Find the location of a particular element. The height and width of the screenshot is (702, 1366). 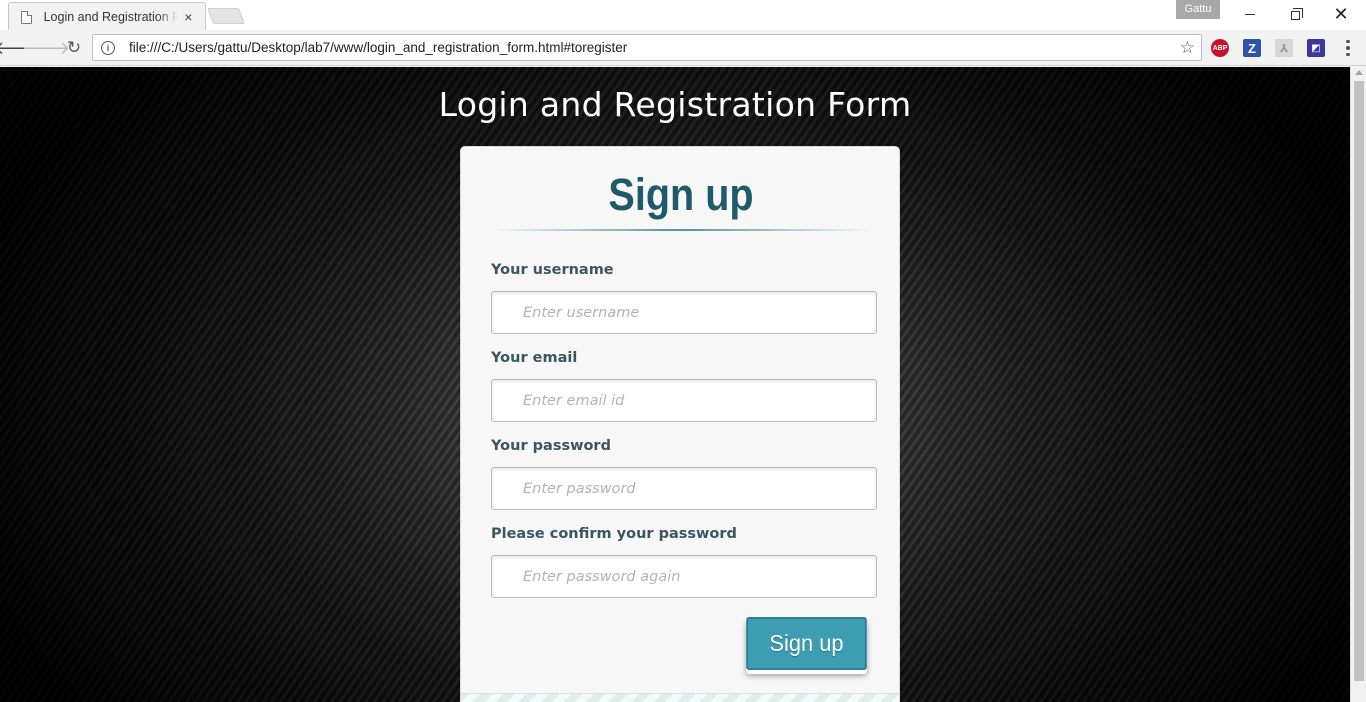

document-extension-icon: ◩ is located at coordinates (1316, 48).